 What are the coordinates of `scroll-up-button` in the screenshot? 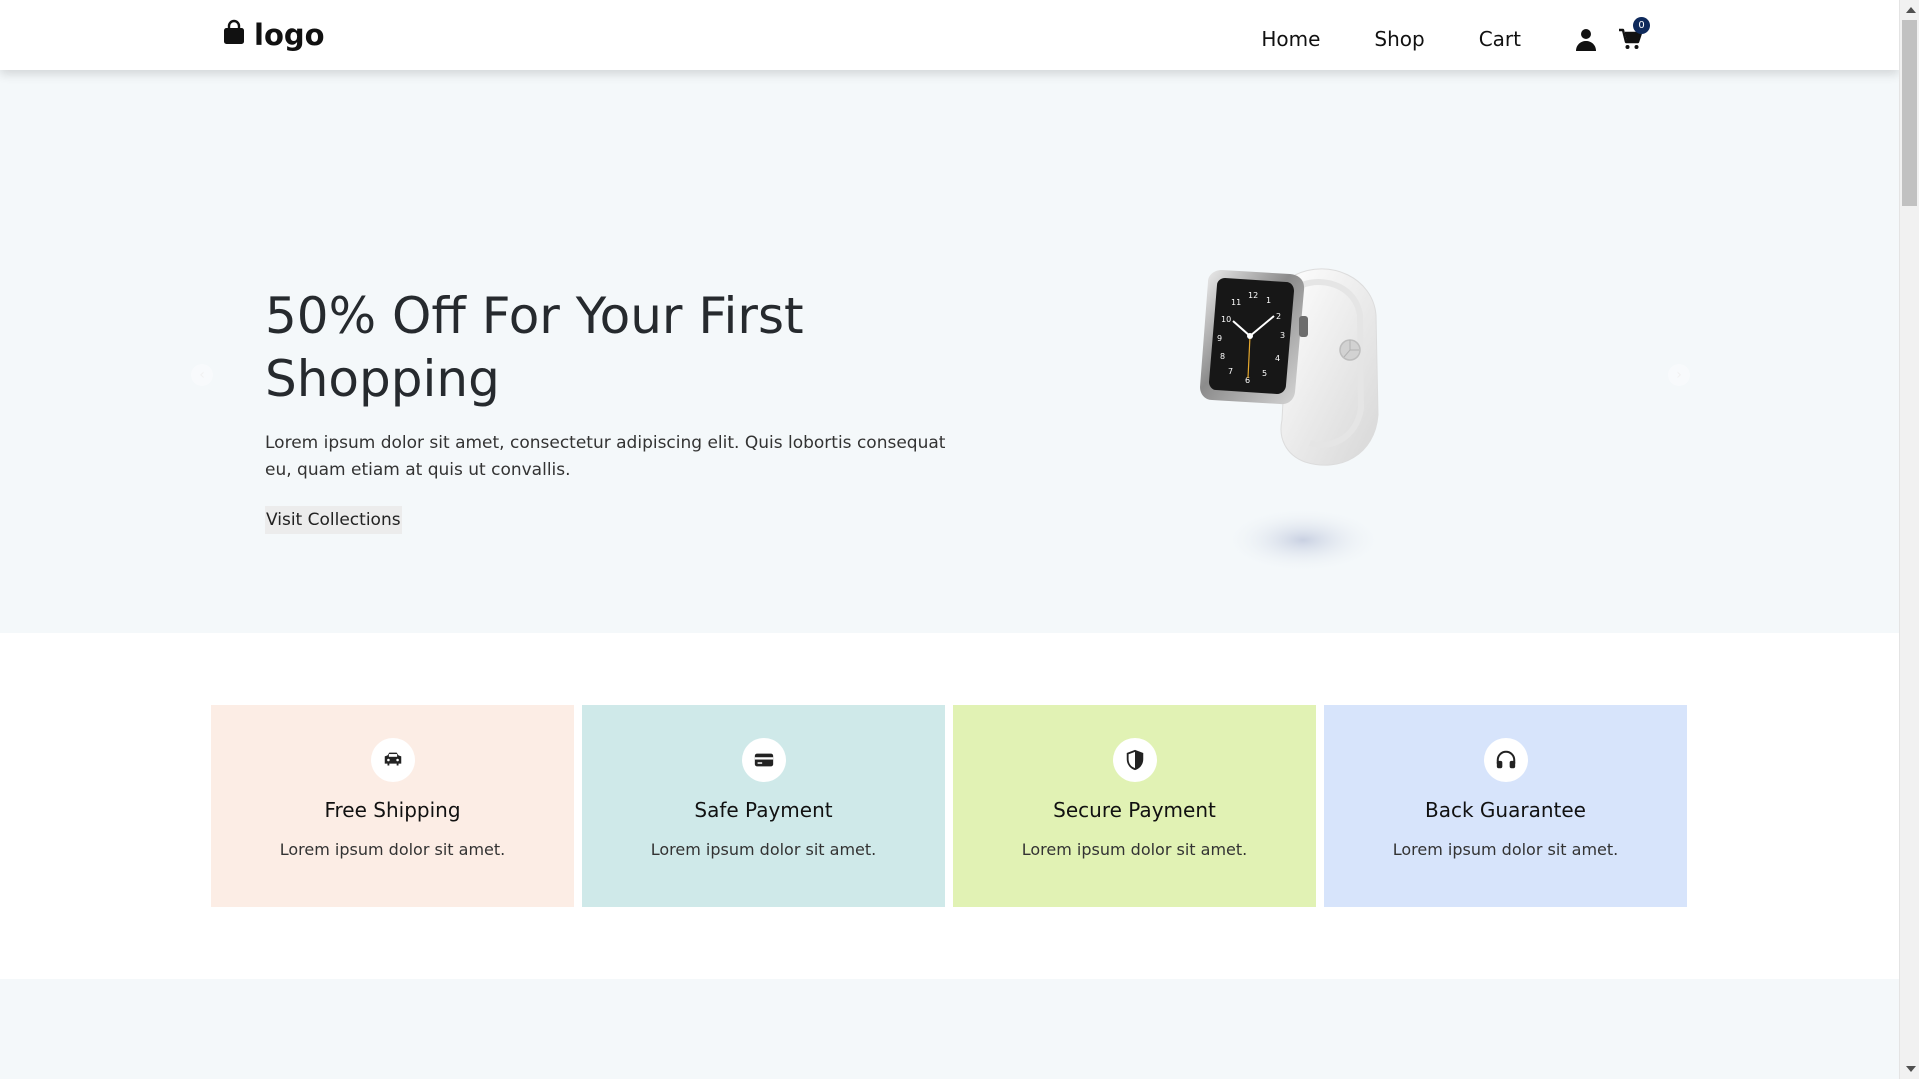 It's located at (1911, 10).